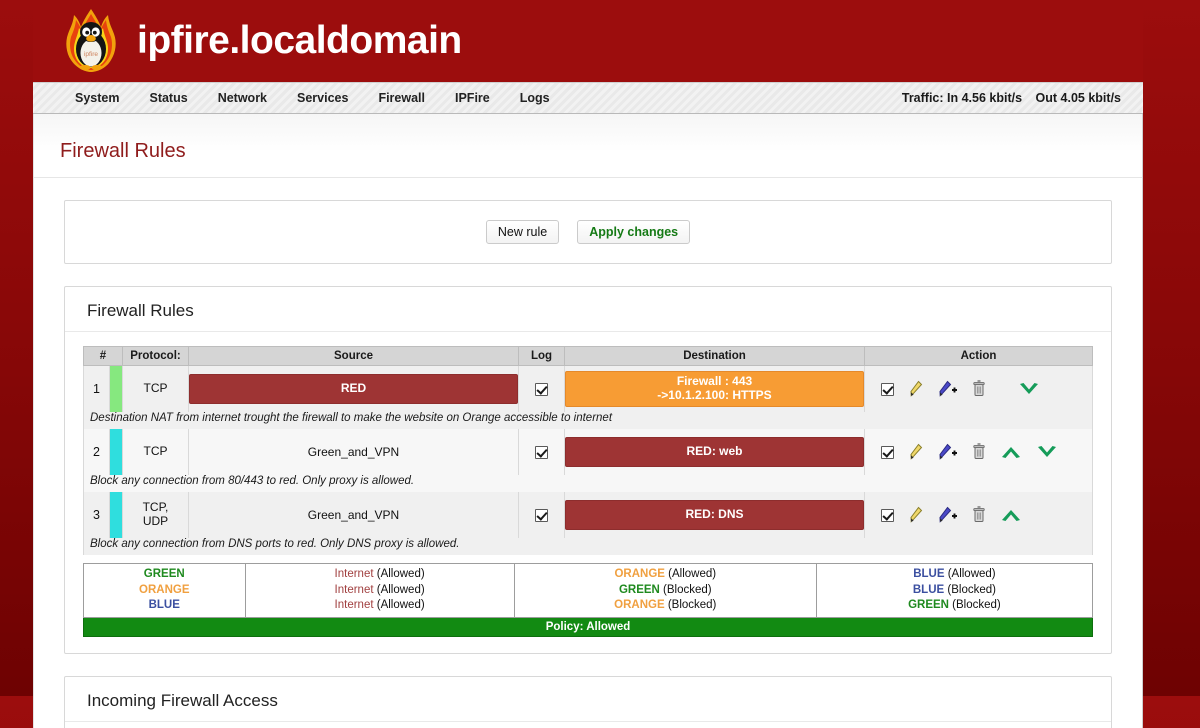  I want to click on legend-internet-state-1: (Allowed), so click(399, 574).